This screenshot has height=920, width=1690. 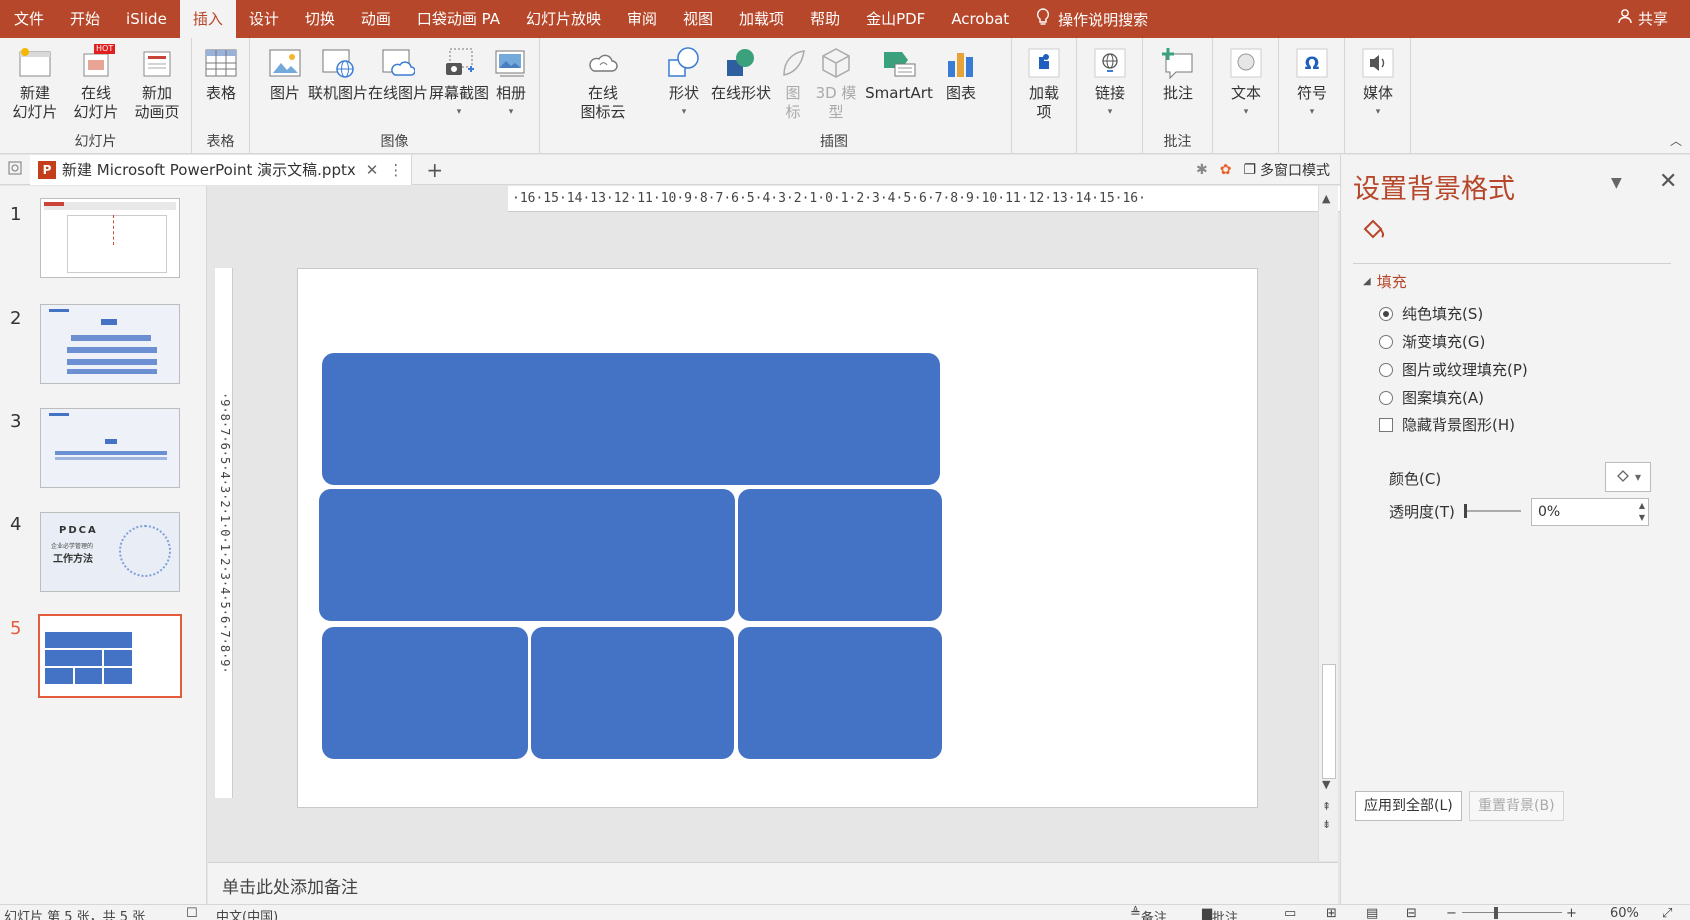 What do you see at coordinates (290, 885) in the screenshot?
I see `notes-placeholder: 单击此处添加备注` at bounding box center [290, 885].